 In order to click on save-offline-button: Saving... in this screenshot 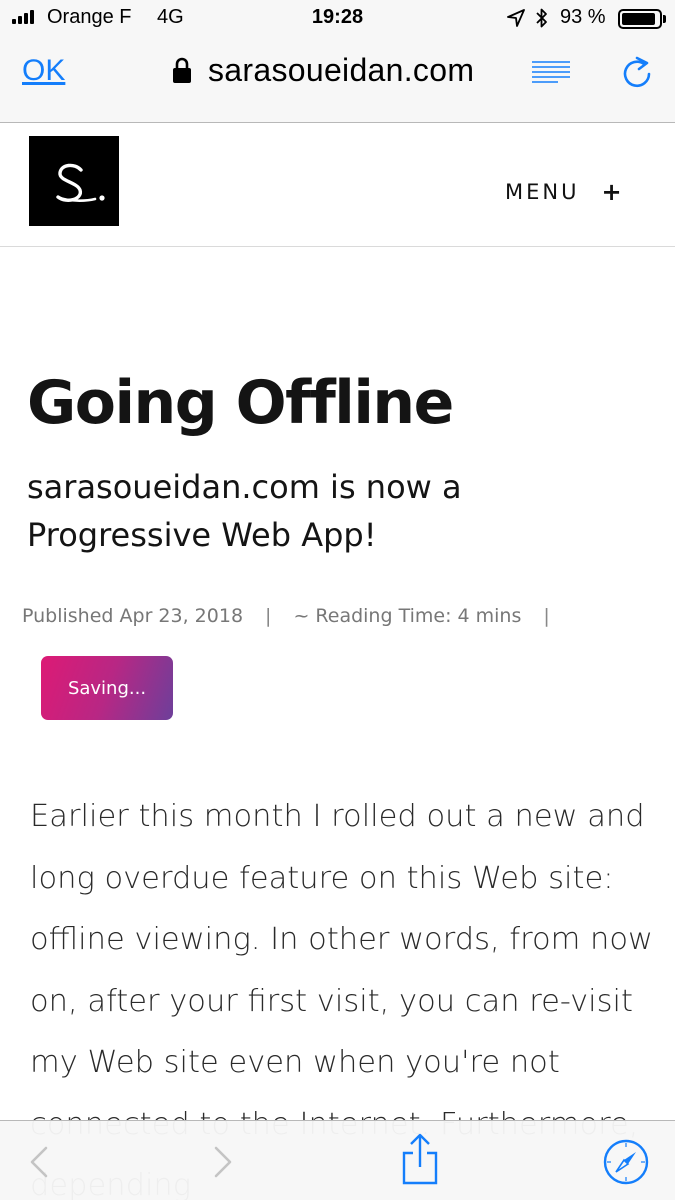, I will do `click(107, 688)`.